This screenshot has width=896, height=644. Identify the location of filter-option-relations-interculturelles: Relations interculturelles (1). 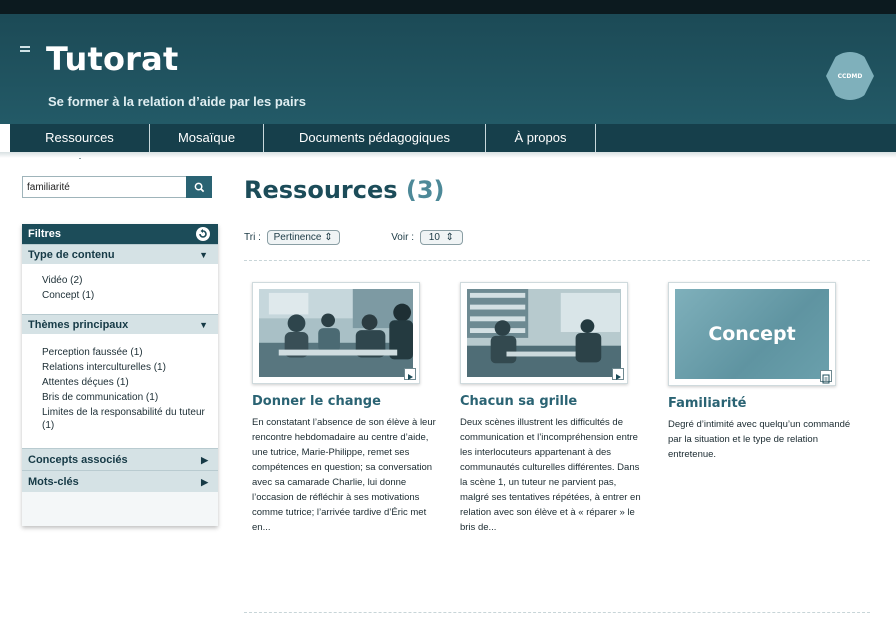
(127, 367).